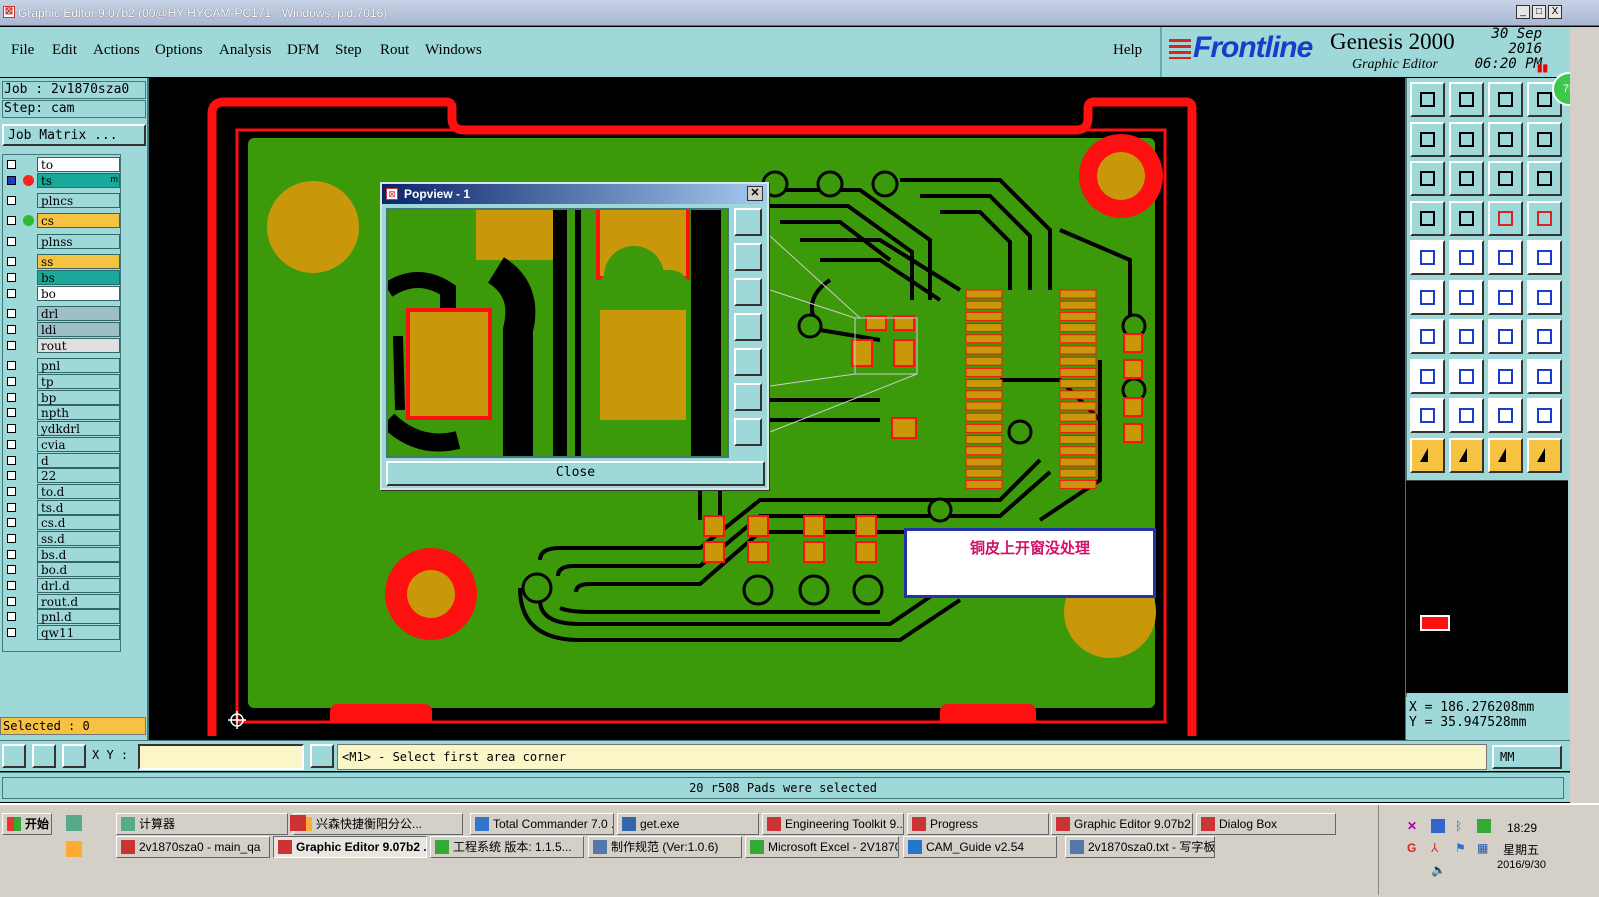 The image size is (1599, 897). I want to click on layer-row: cs, so click(62, 220).